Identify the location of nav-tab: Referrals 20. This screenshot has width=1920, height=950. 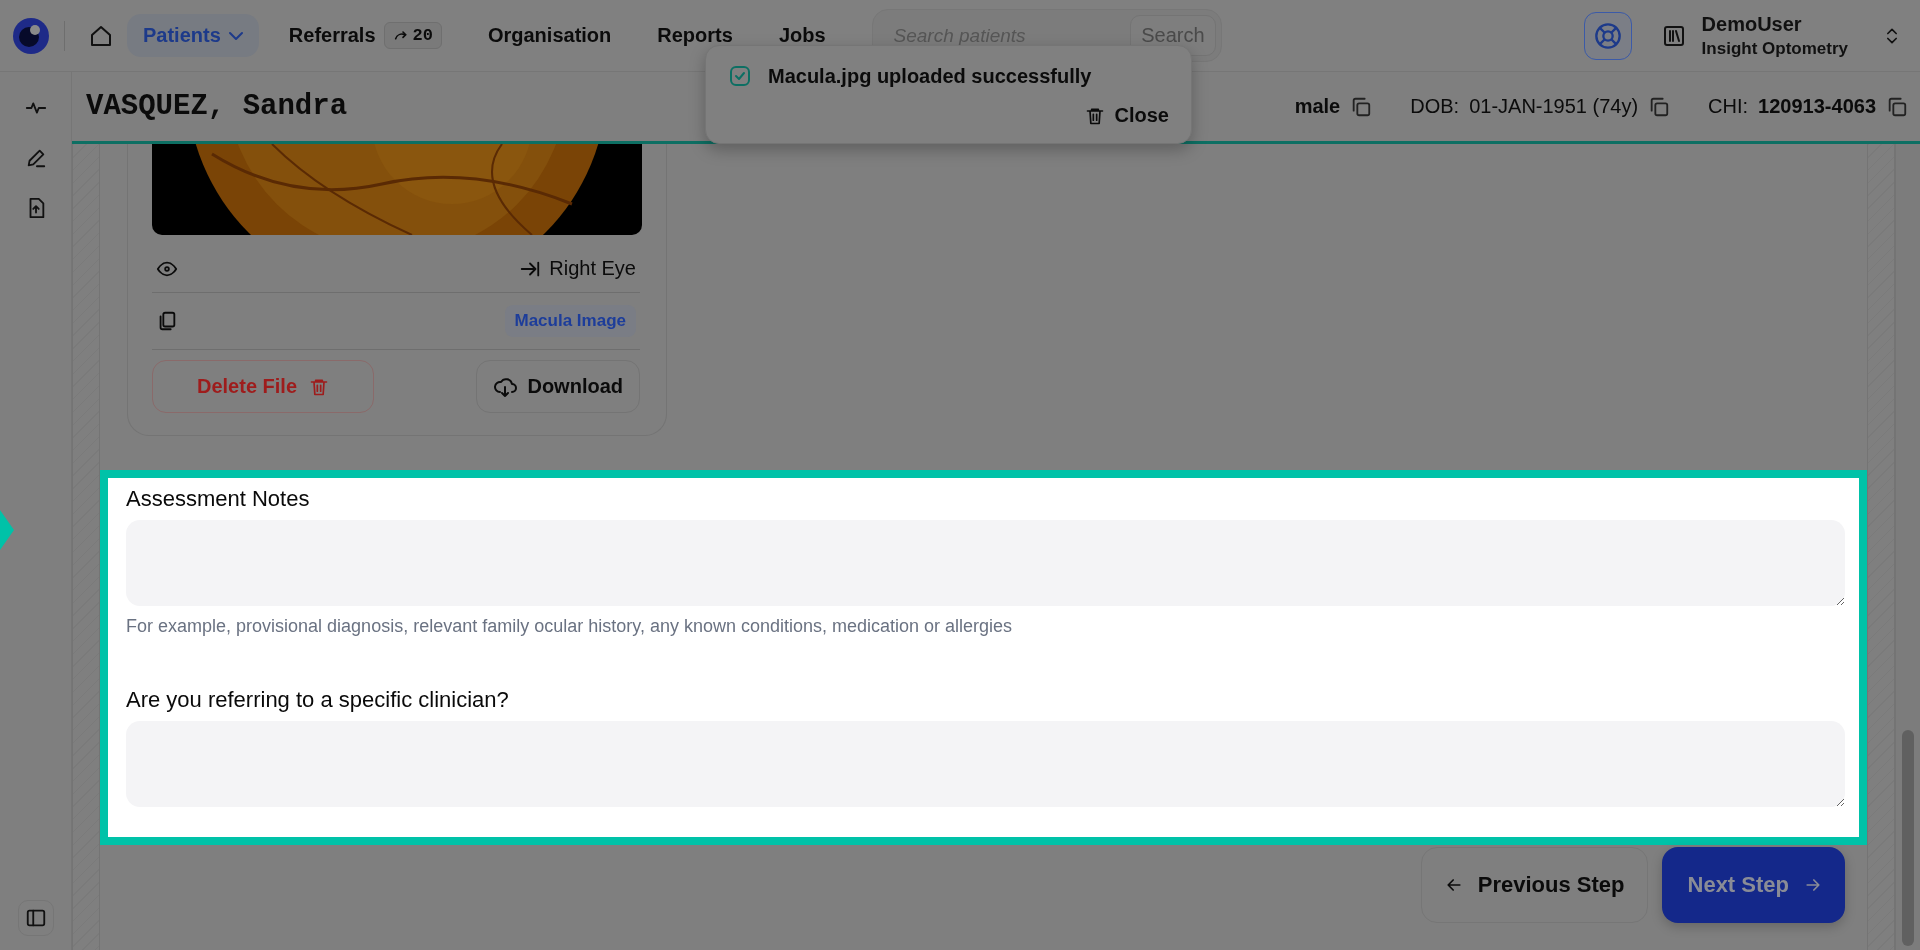
(365, 35).